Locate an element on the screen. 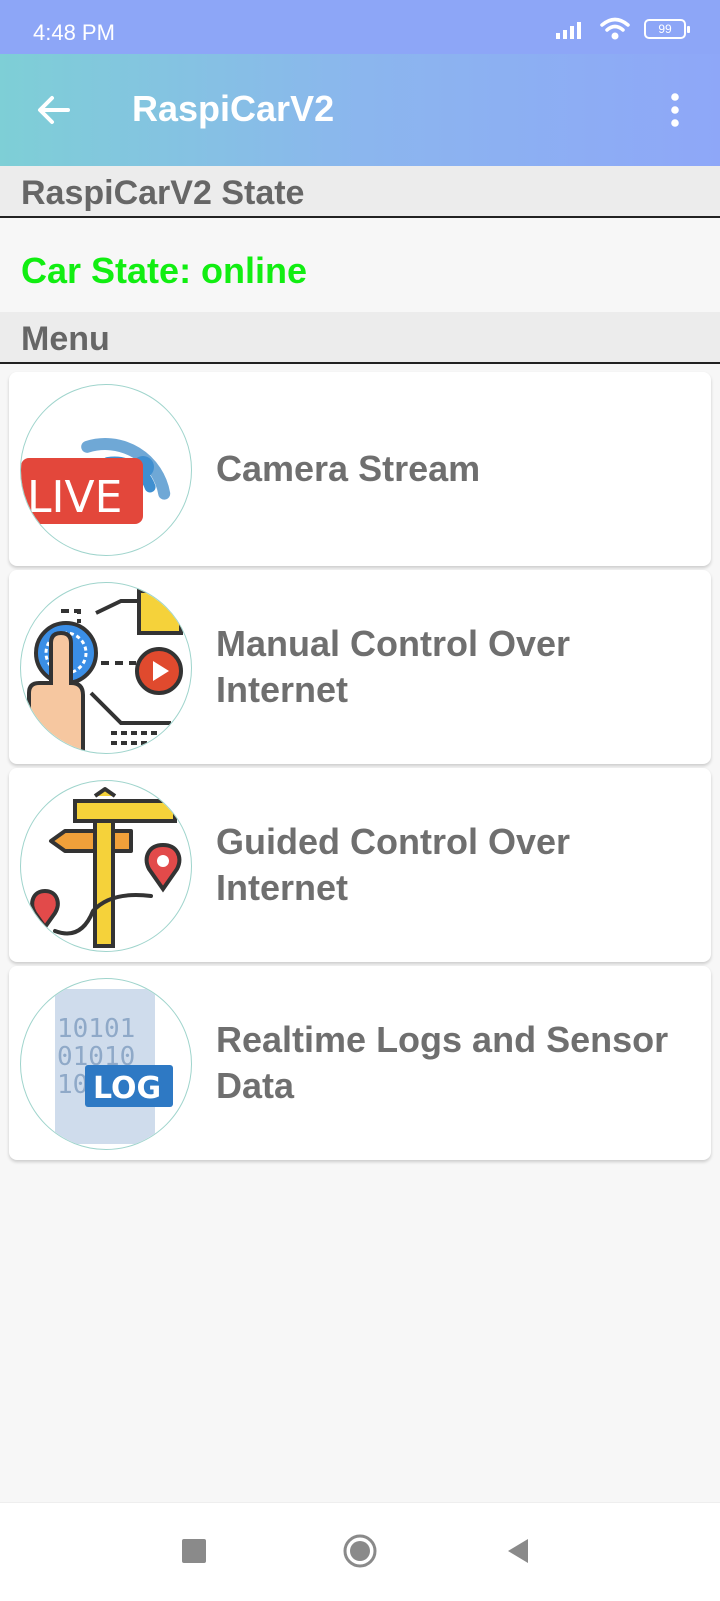 The image size is (720, 1601). wifi-icon is located at coordinates (615, 28).